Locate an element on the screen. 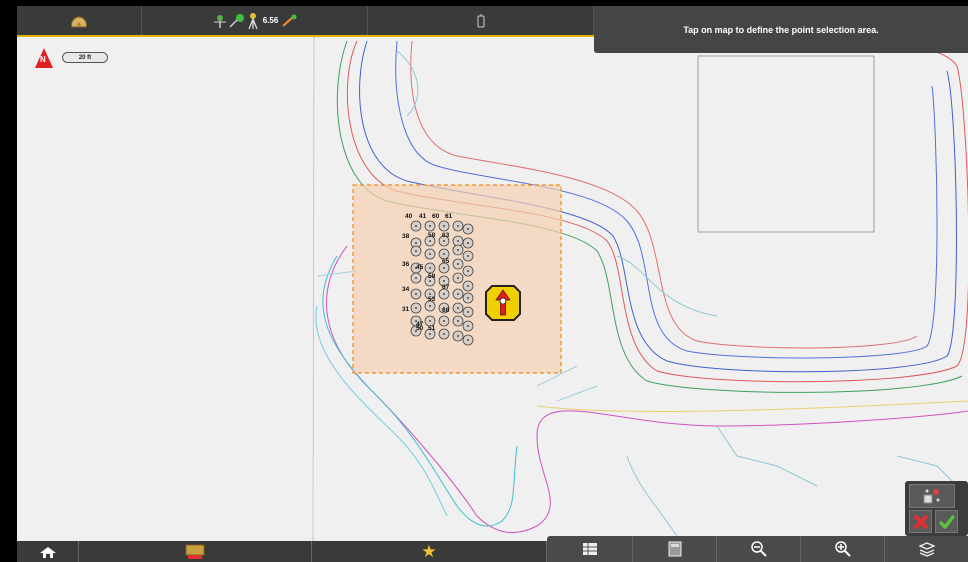  favorite-star-icon: ★ is located at coordinates (429, 551).